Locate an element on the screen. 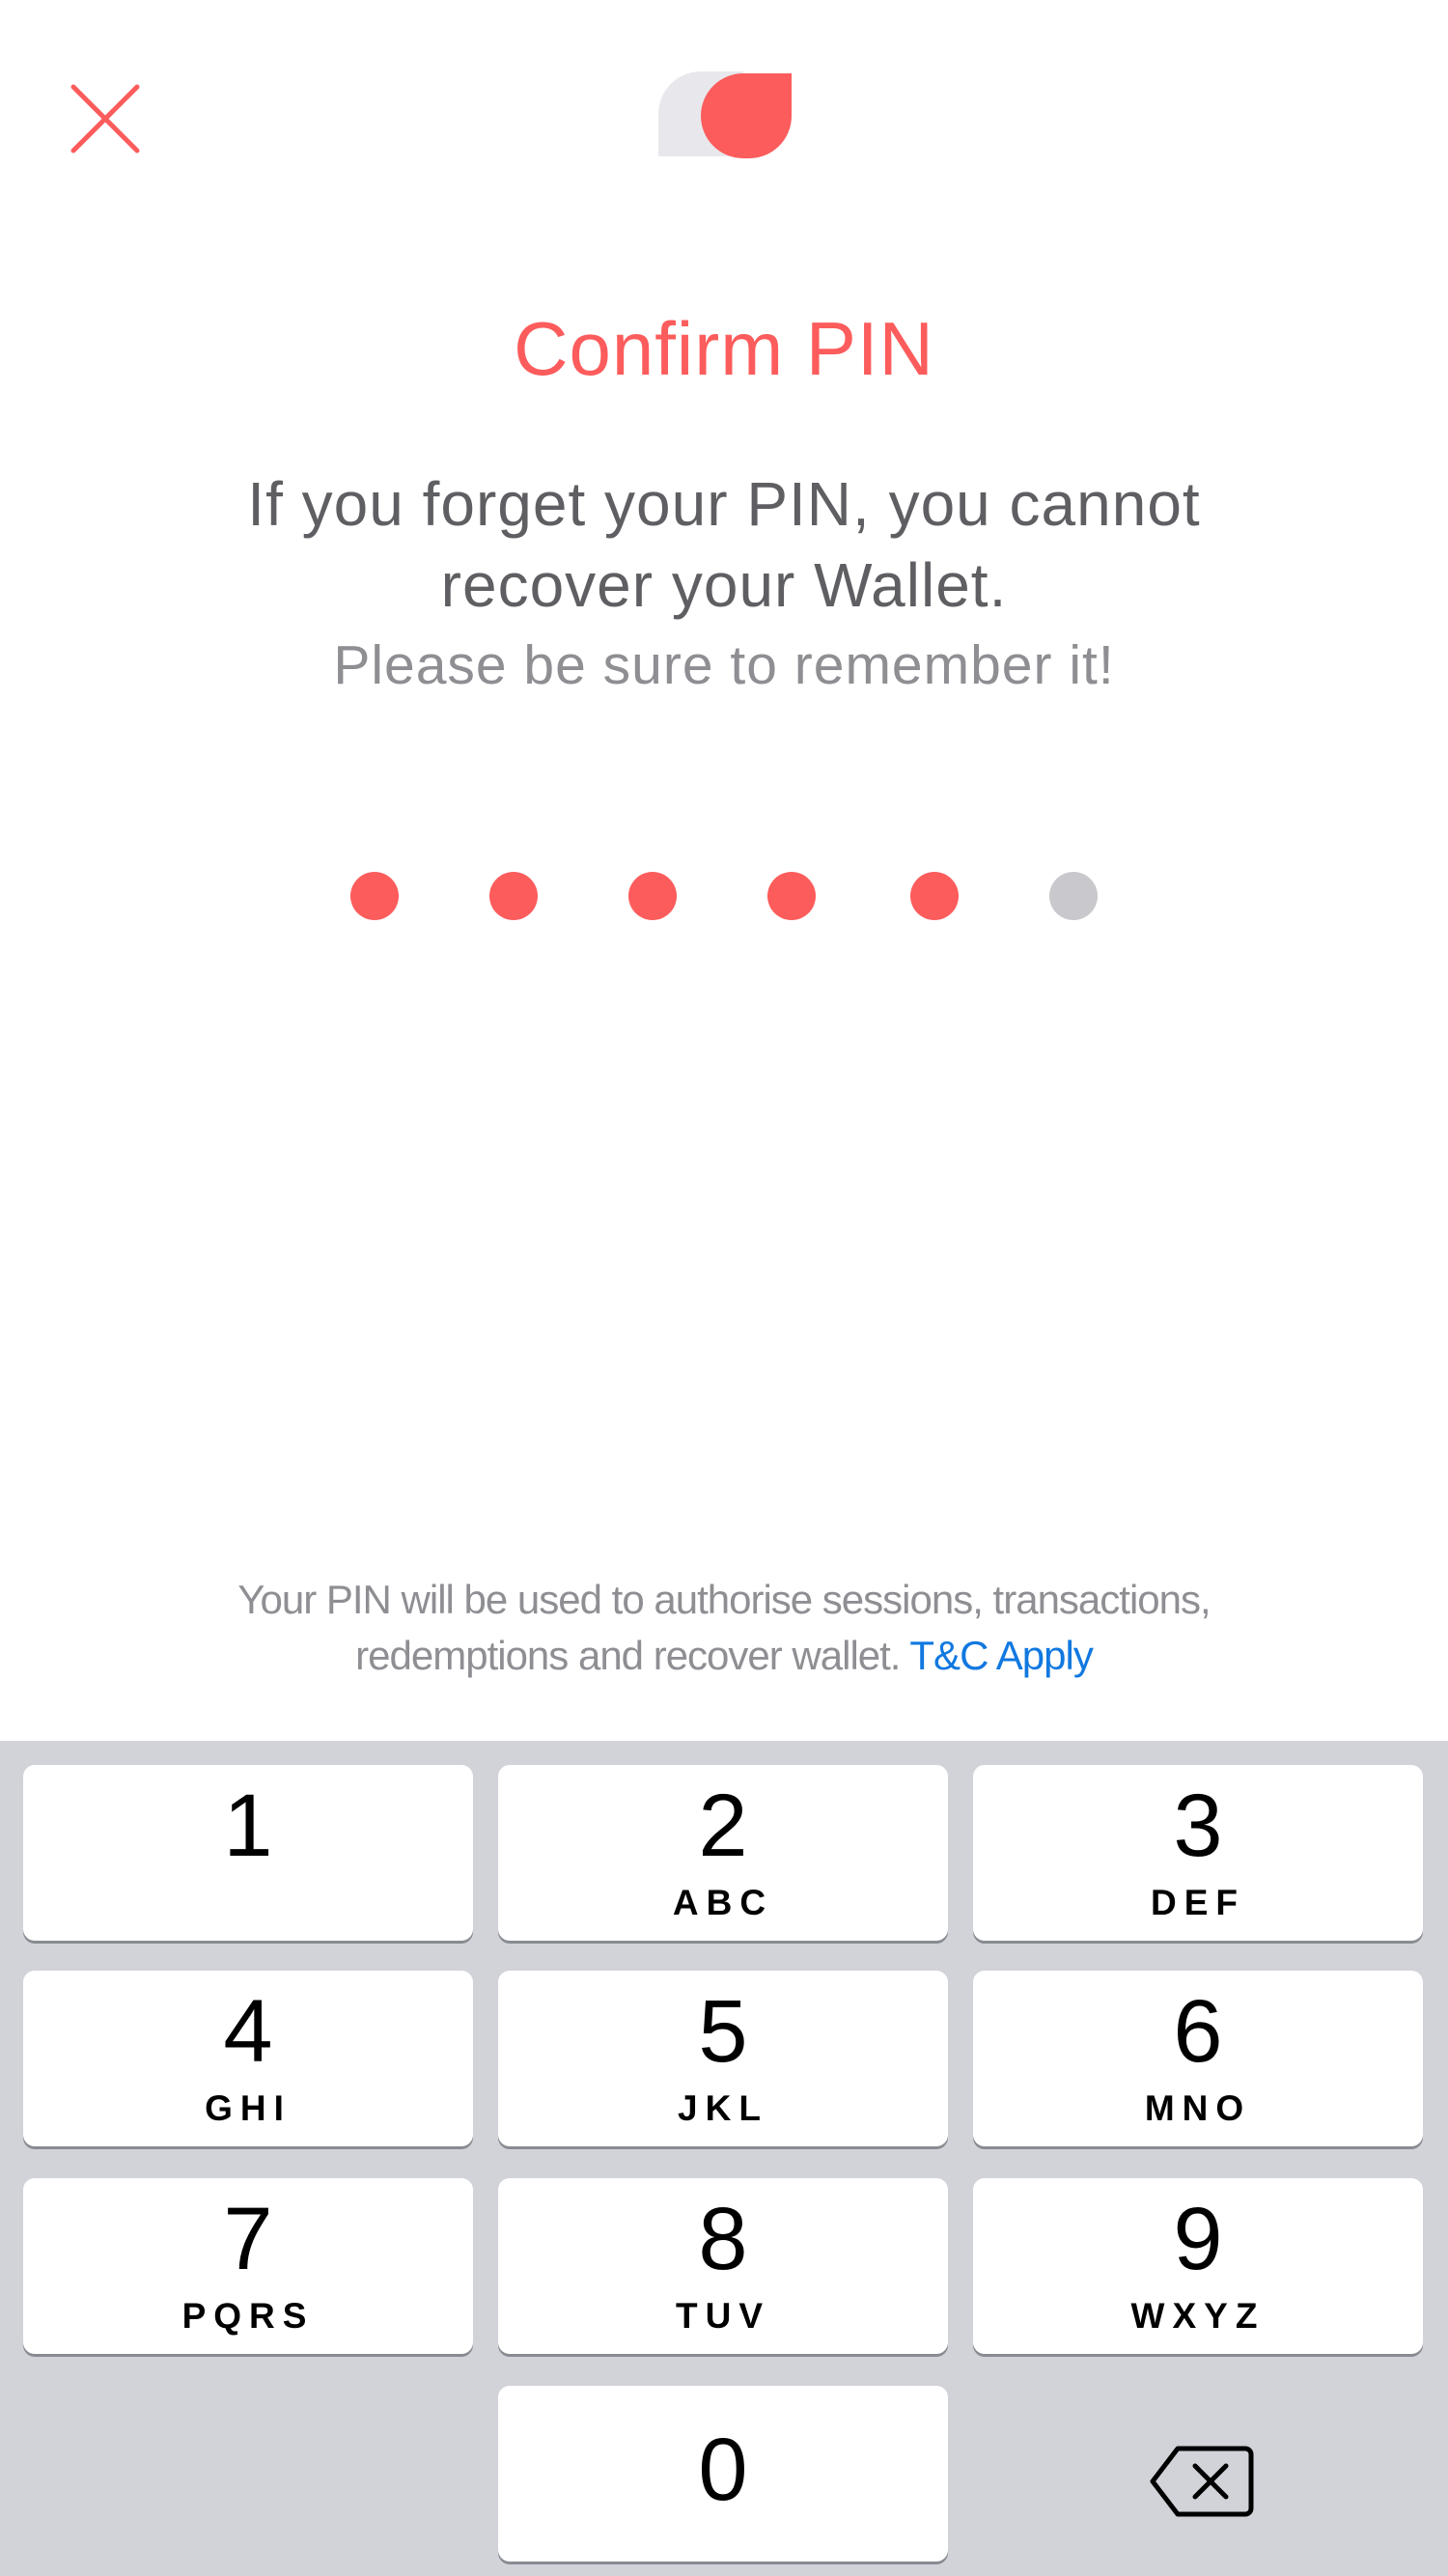 This screenshot has width=1448, height=2576. key-letters: DEF is located at coordinates (1198, 1903).